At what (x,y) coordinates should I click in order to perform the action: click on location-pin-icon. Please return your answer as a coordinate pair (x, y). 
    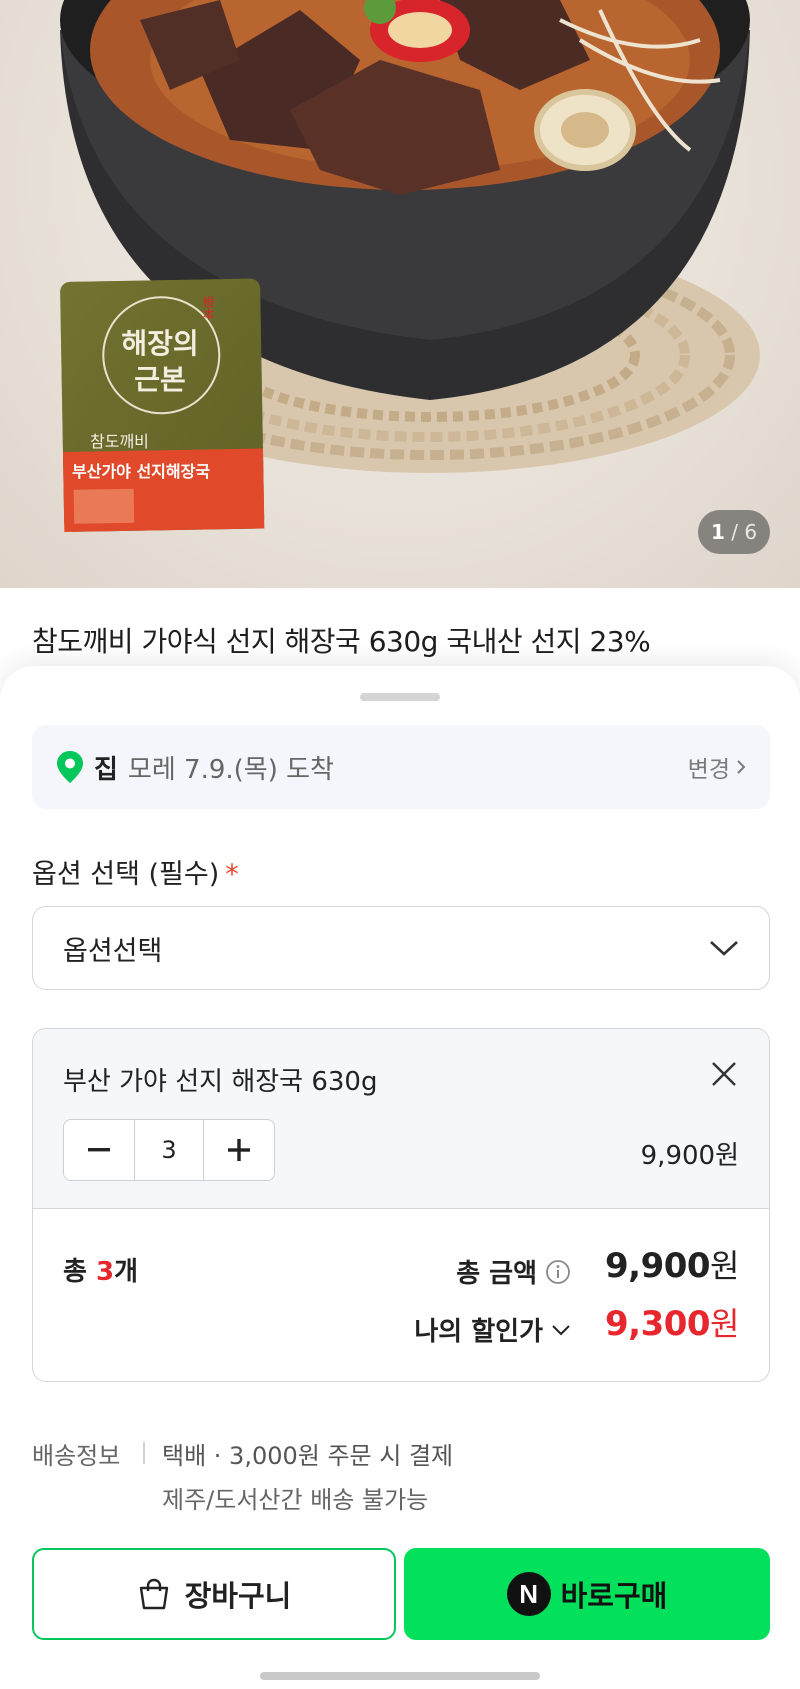
    Looking at the image, I should click on (70, 767).